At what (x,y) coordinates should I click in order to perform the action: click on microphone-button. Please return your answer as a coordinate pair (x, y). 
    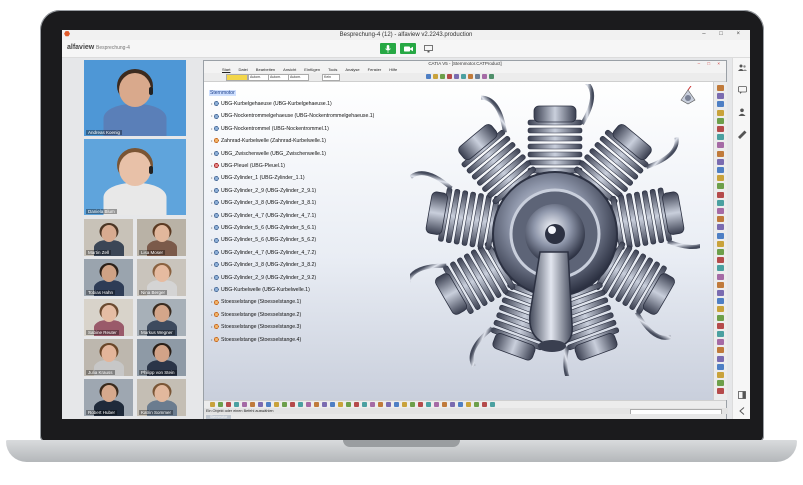
    Looking at the image, I should click on (388, 48).